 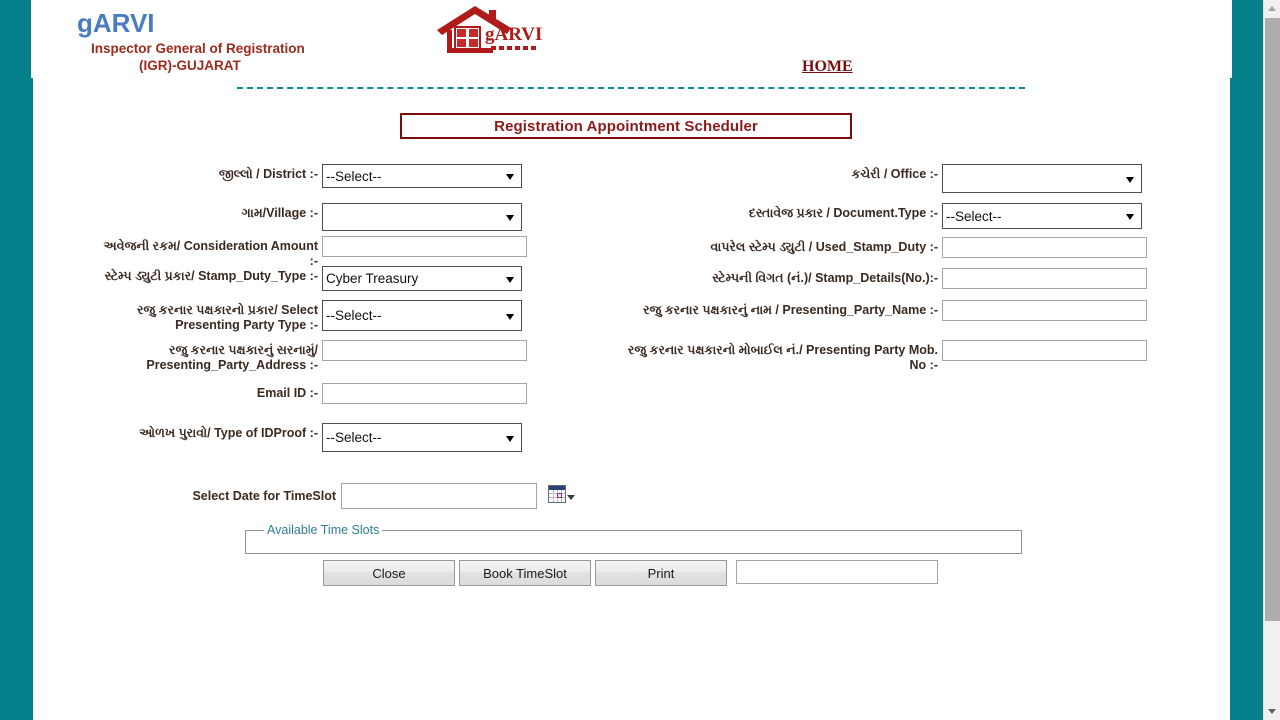 I want to click on form-row-consideration-amount: અવેજની રકમ/ Consideration Amount :-, so click(x=310, y=252).